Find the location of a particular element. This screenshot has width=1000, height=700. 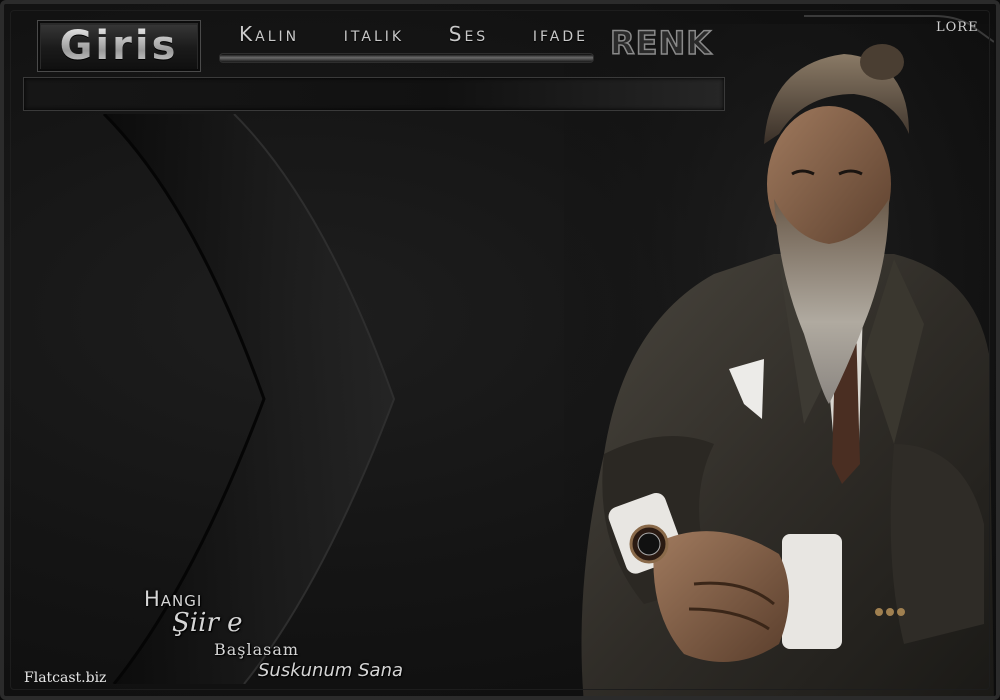

poem-text: Hangi Şiir e Başlasam Suskunum Sana is located at coordinates (274, 639).